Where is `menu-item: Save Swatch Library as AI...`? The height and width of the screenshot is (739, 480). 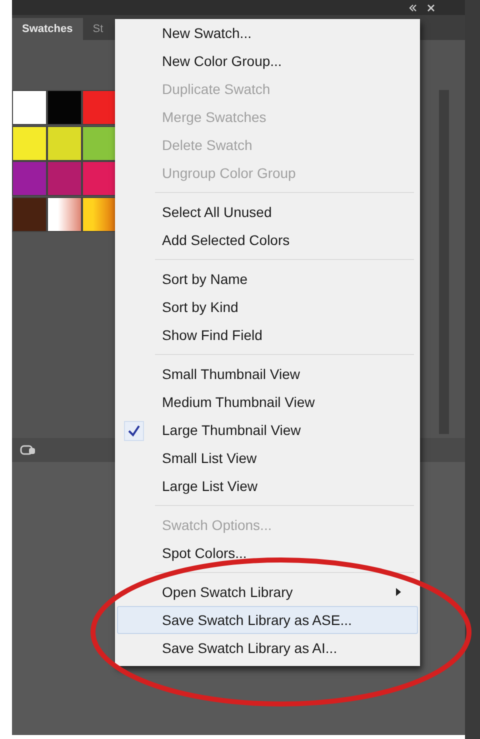
menu-item: Save Swatch Library as AI... is located at coordinates (267, 648).